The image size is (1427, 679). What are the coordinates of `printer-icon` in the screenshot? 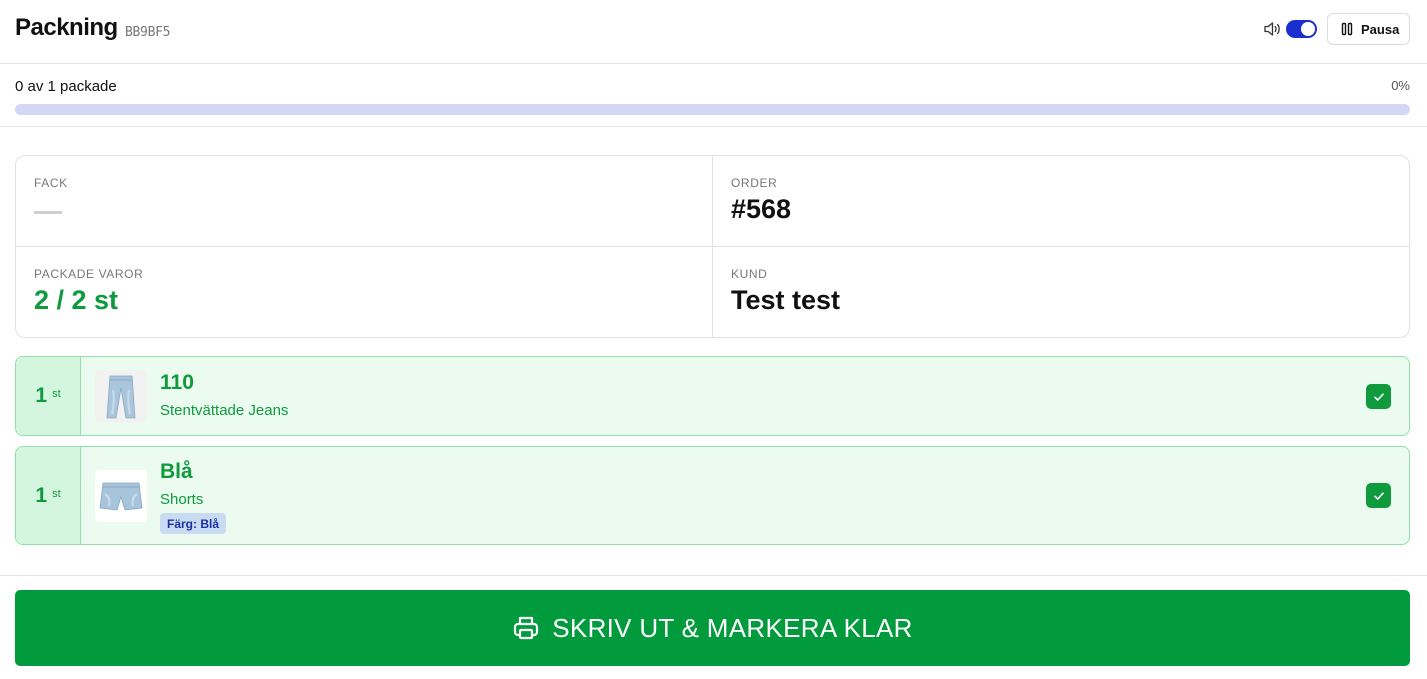 It's located at (526, 628).